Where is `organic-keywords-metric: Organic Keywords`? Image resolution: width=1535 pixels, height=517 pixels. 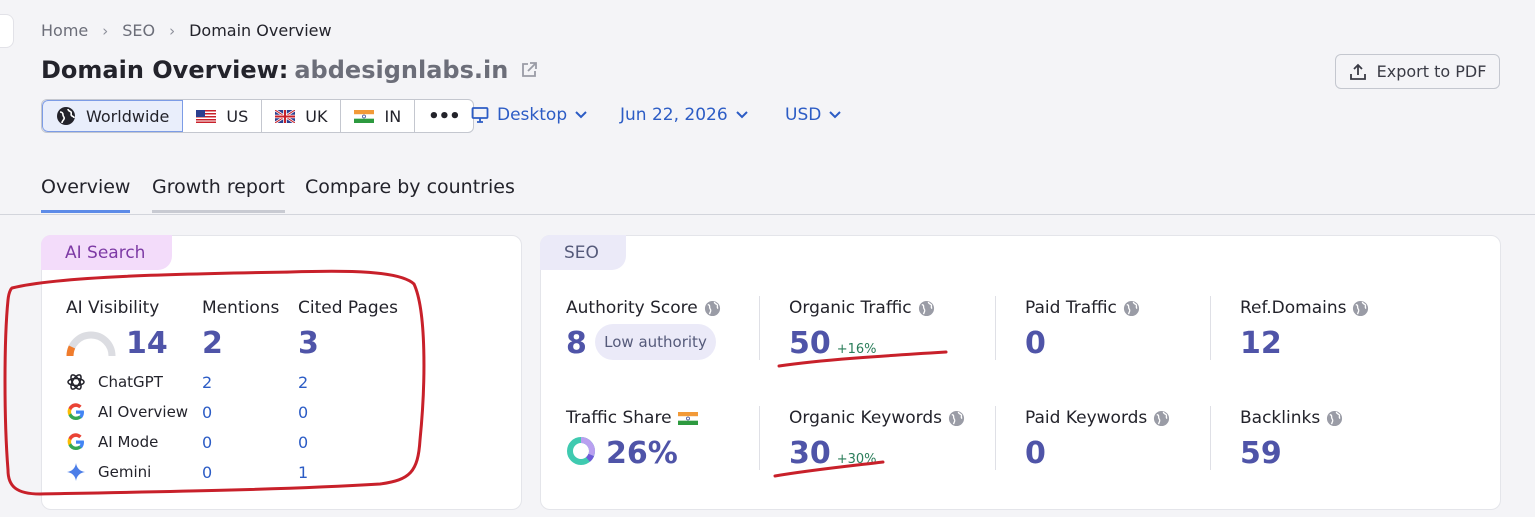 organic-keywords-metric: Organic Keywords is located at coordinates (877, 418).